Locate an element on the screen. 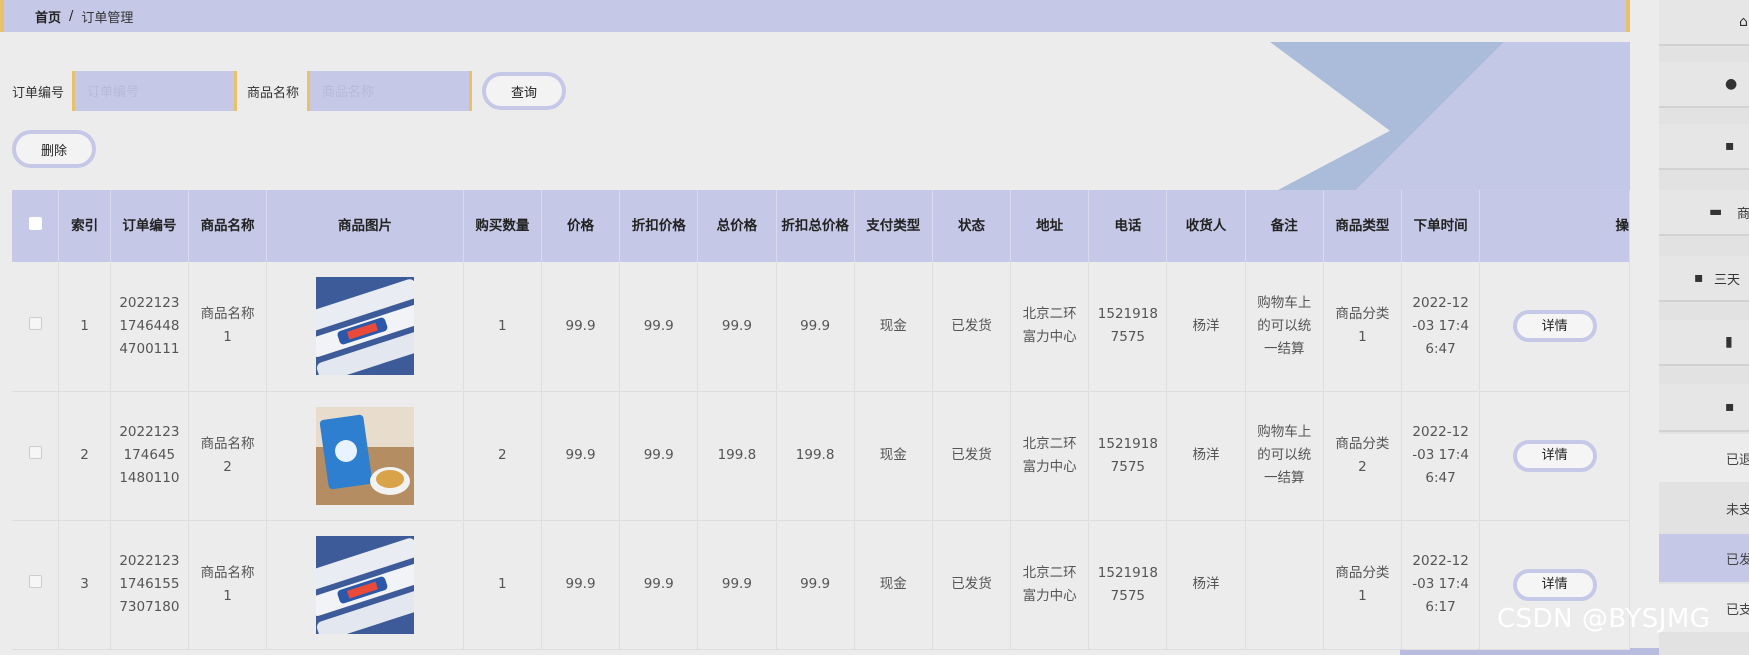  cell-remark is located at coordinates (1284, 585).